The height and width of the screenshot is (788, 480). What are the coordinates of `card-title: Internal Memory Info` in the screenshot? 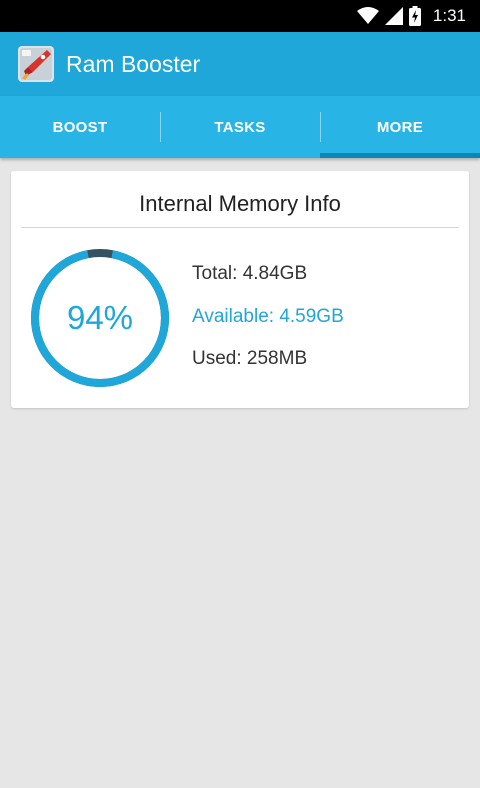 It's located at (240, 203).